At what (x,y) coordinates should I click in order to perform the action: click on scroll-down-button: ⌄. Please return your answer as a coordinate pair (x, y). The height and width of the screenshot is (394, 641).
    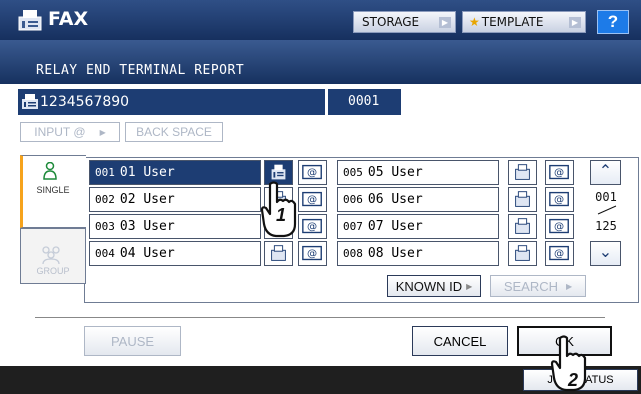
    Looking at the image, I should click on (605, 253).